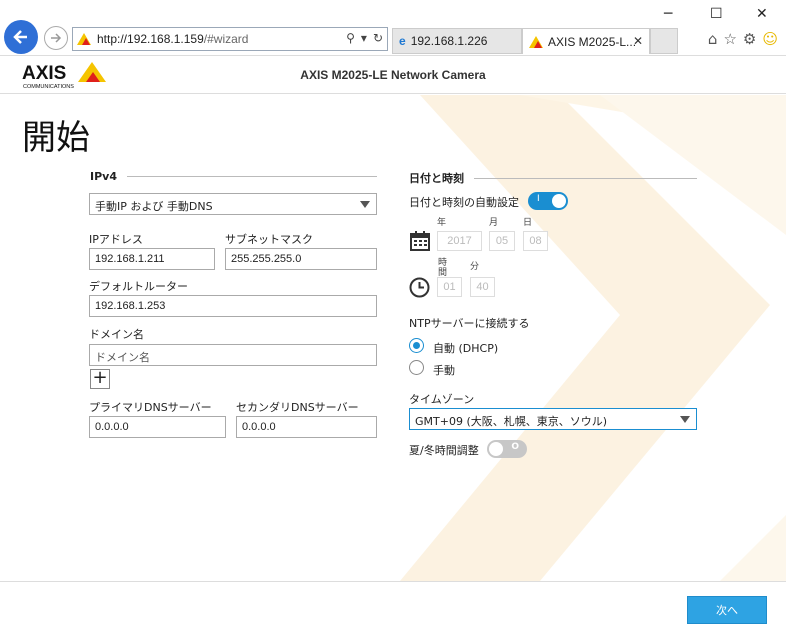 This screenshot has height=633, width=786. Describe the element at coordinates (233, 306) in the screenshot. I see `default-router-field: 192.168.1.253` at that location.